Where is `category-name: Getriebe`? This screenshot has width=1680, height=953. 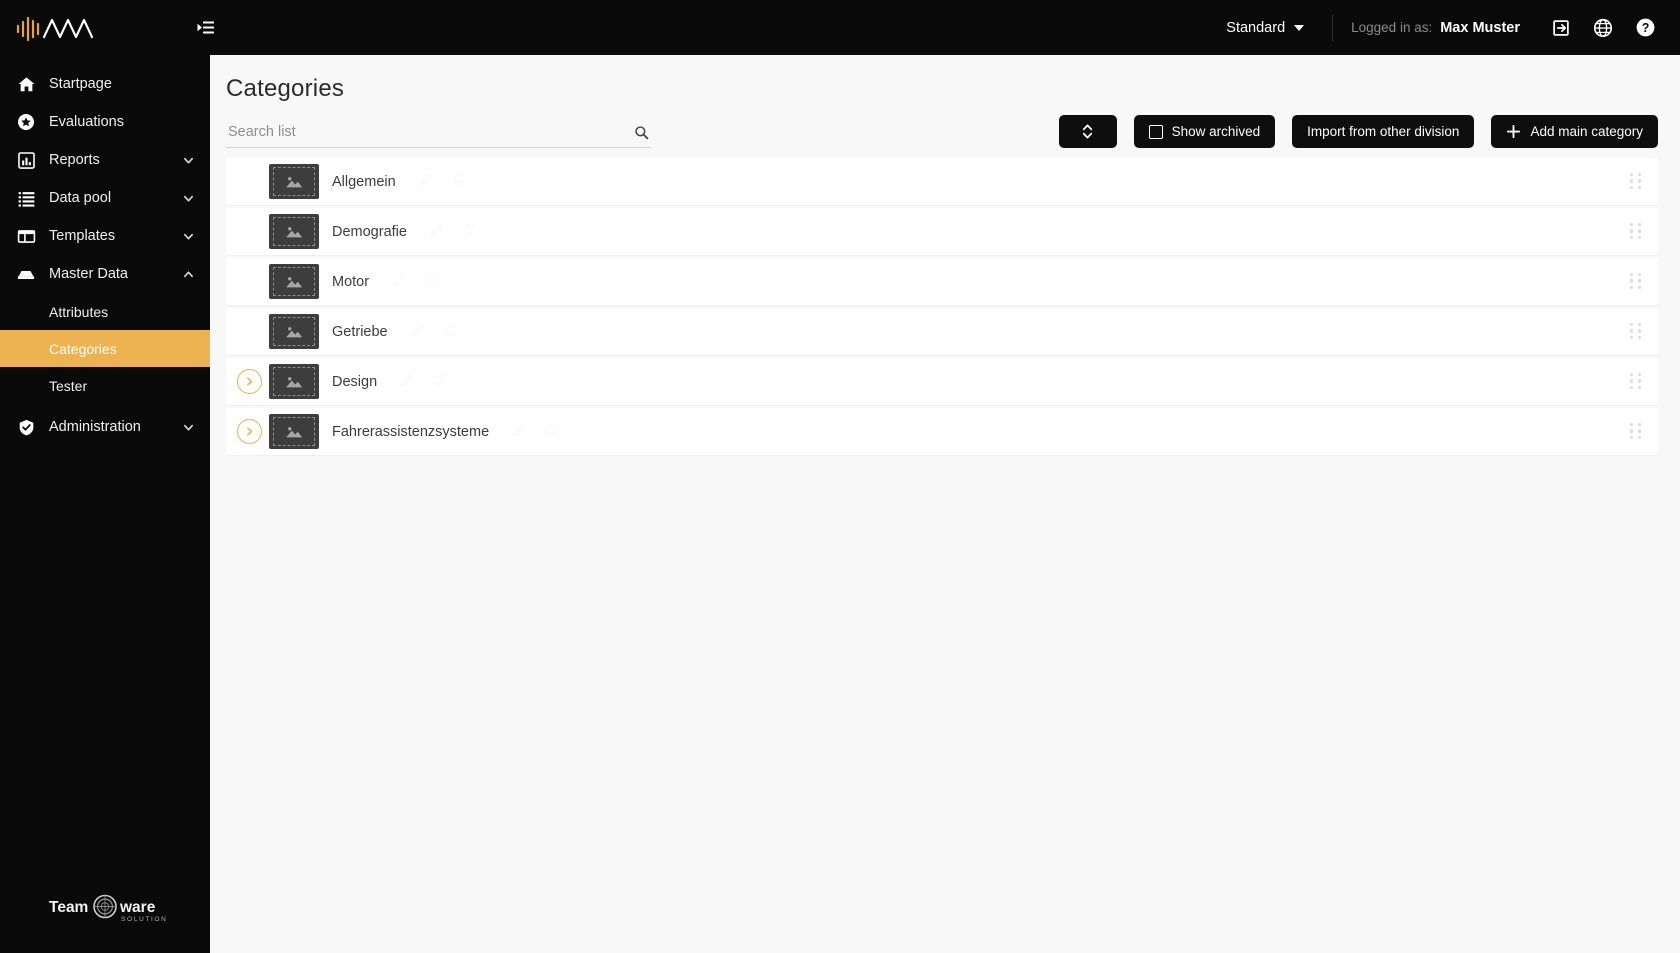 category-name: Getriebe is located at coordinates (360, 331).